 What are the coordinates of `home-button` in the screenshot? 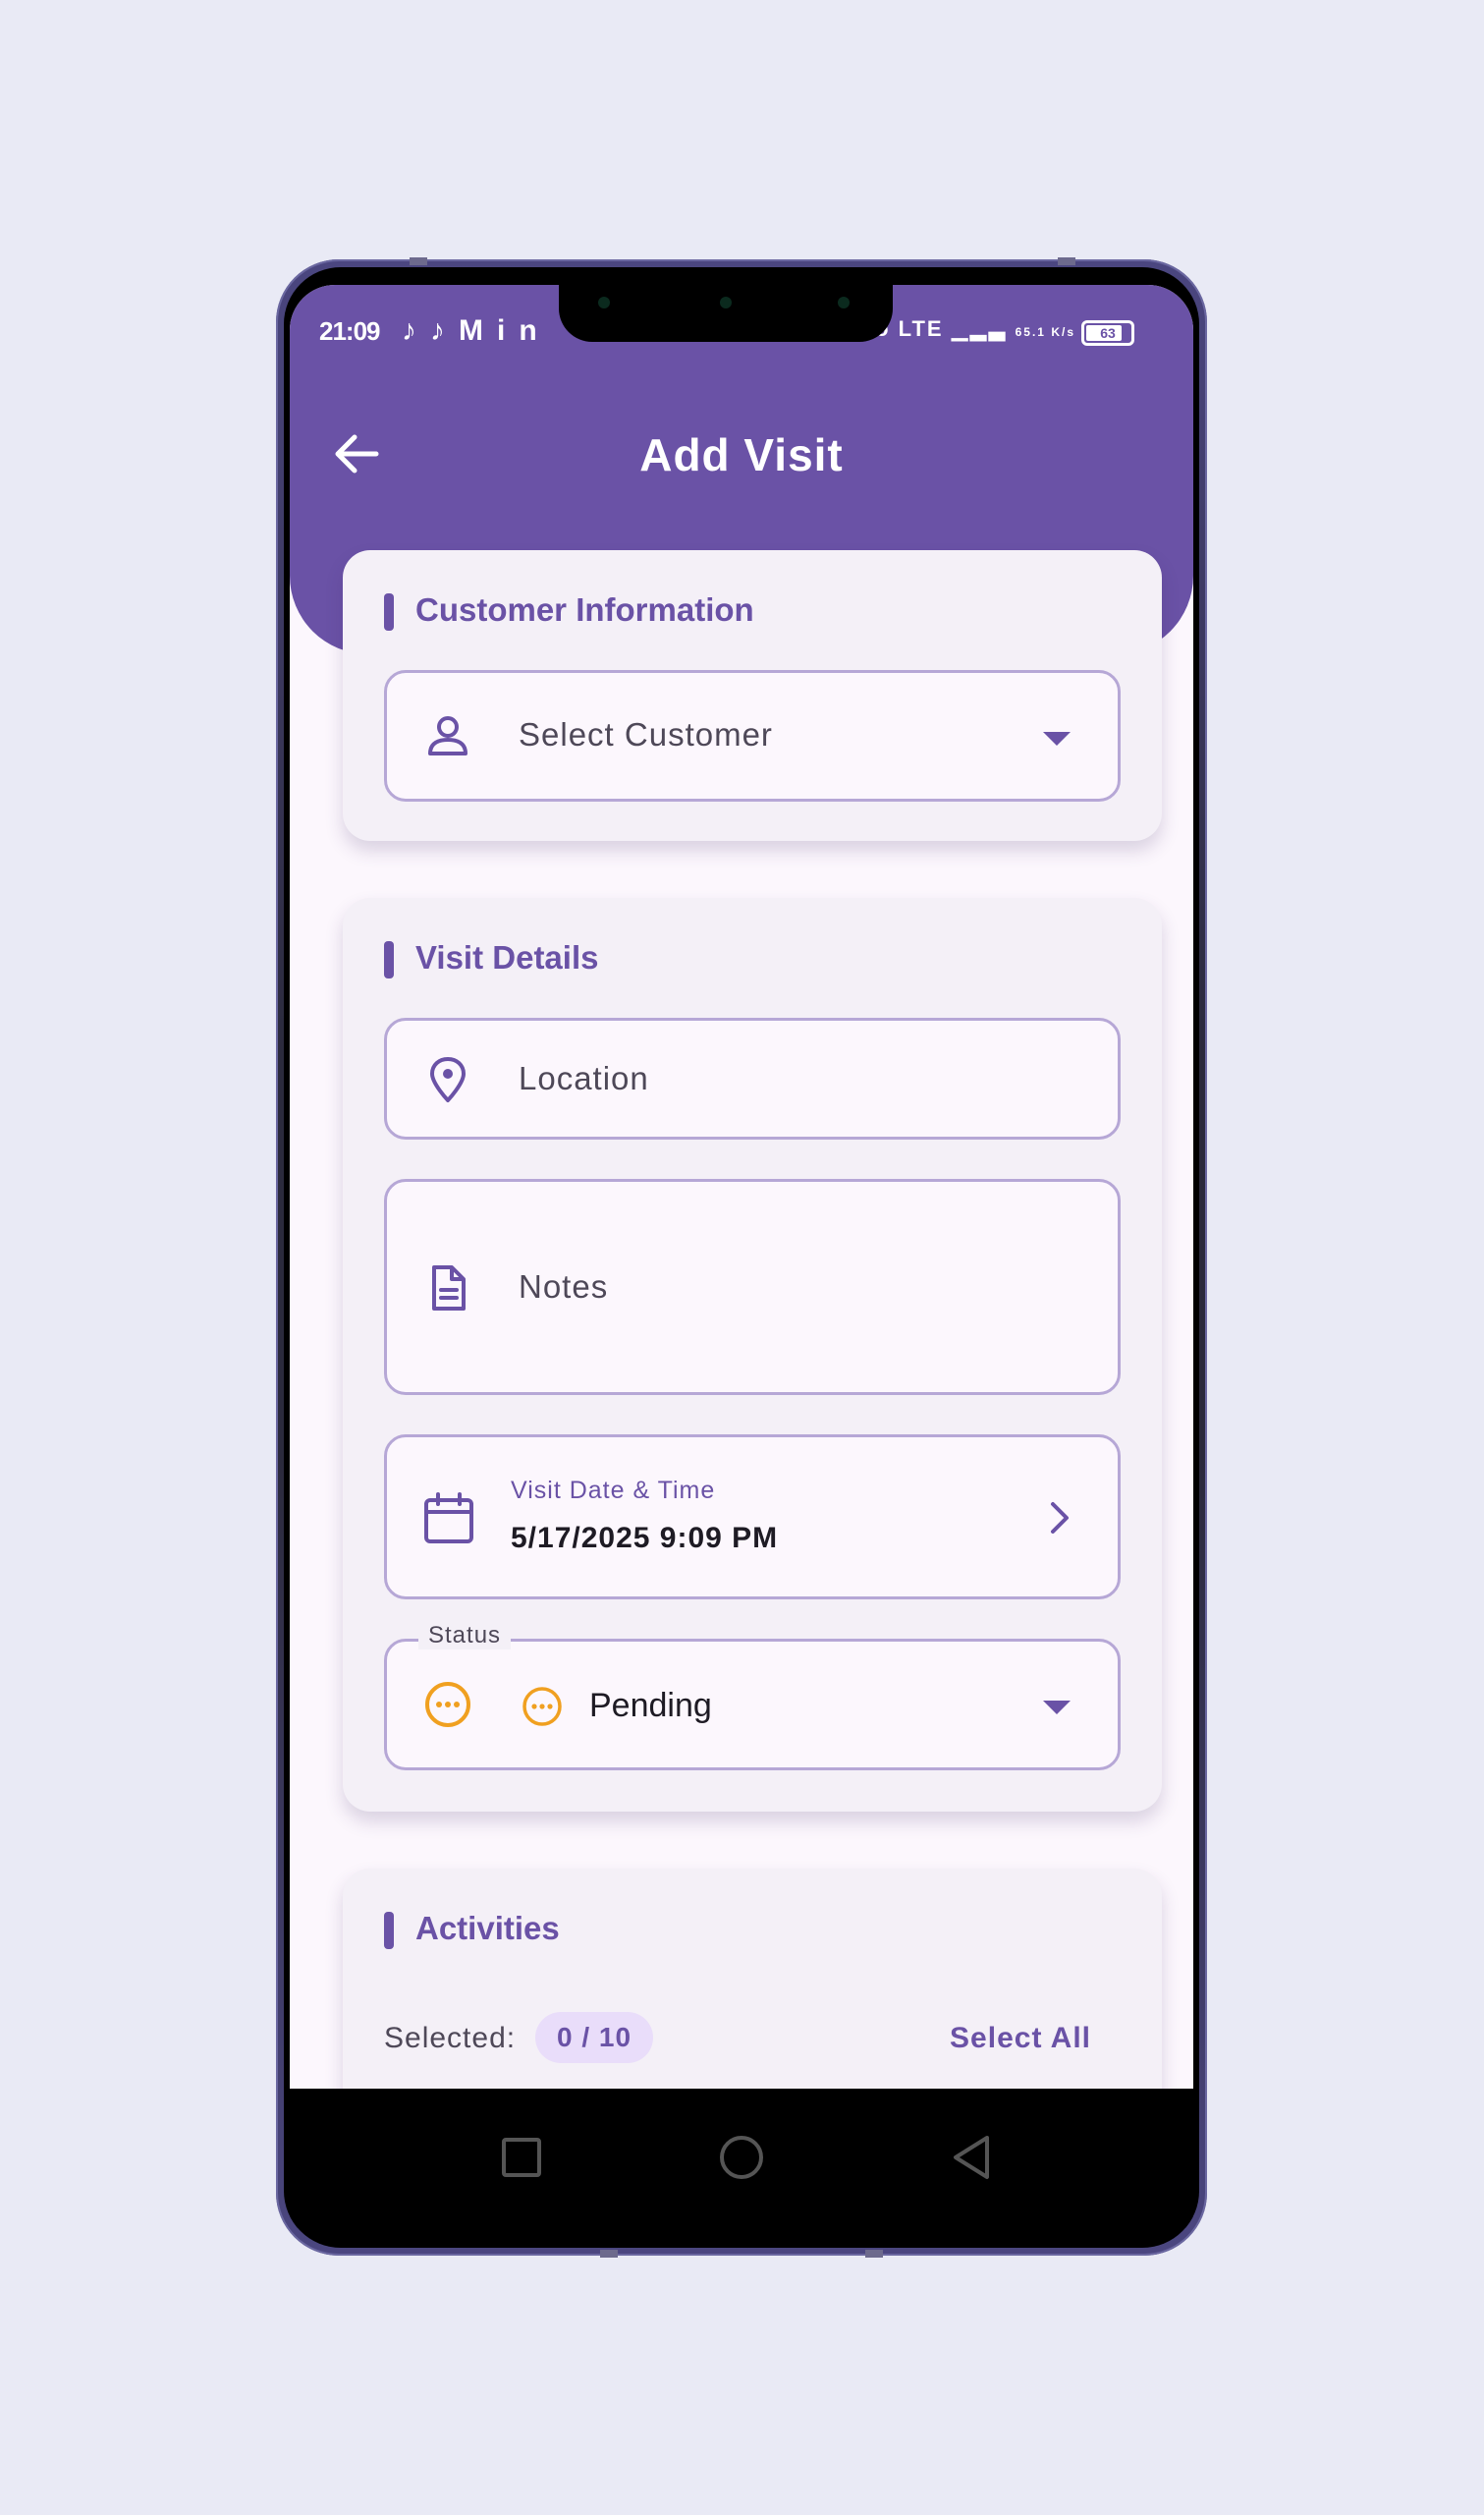 It's located at (741, 2157).